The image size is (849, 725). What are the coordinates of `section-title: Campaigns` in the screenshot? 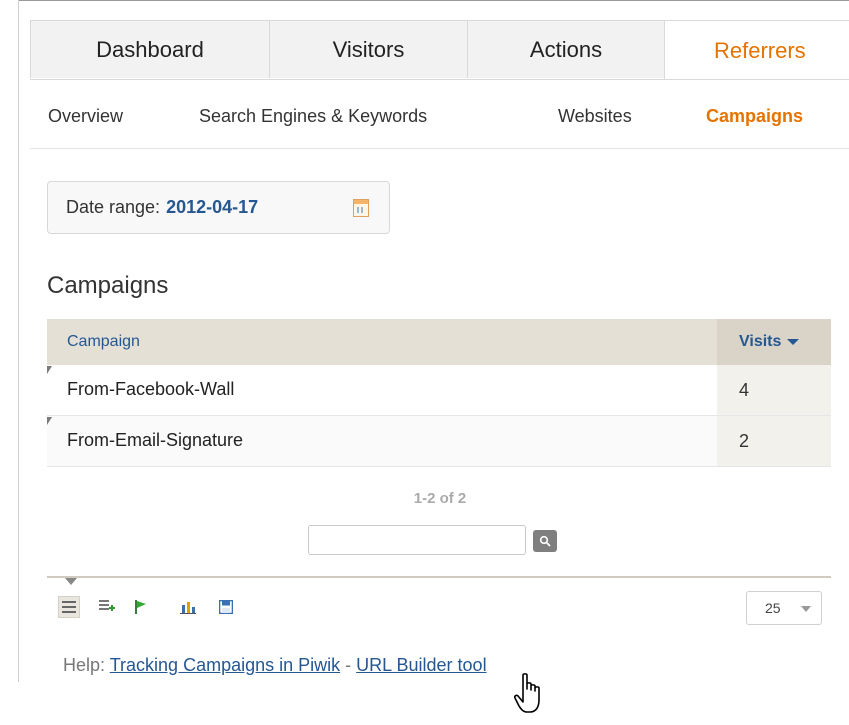 It's located at (108, 285).